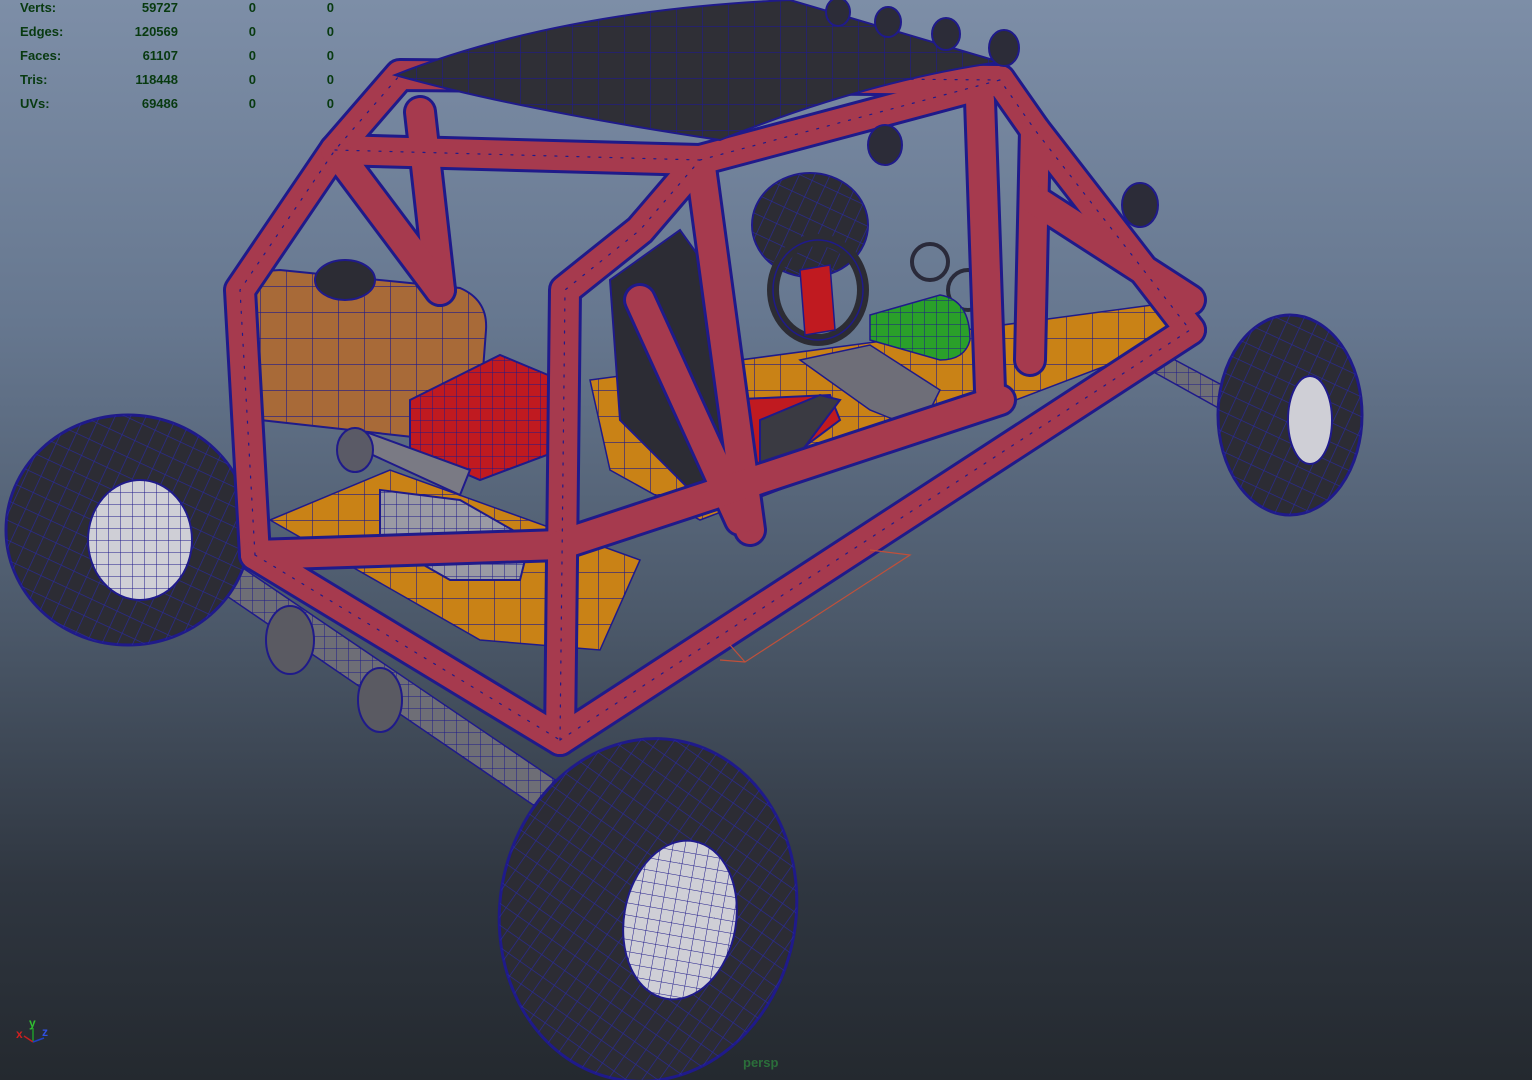 The image size is (1532, 1080). What do you see at coordinates (42, 31) in the screenshot?
I see `stat-label: Edges:` at bounding box center [42, 31].